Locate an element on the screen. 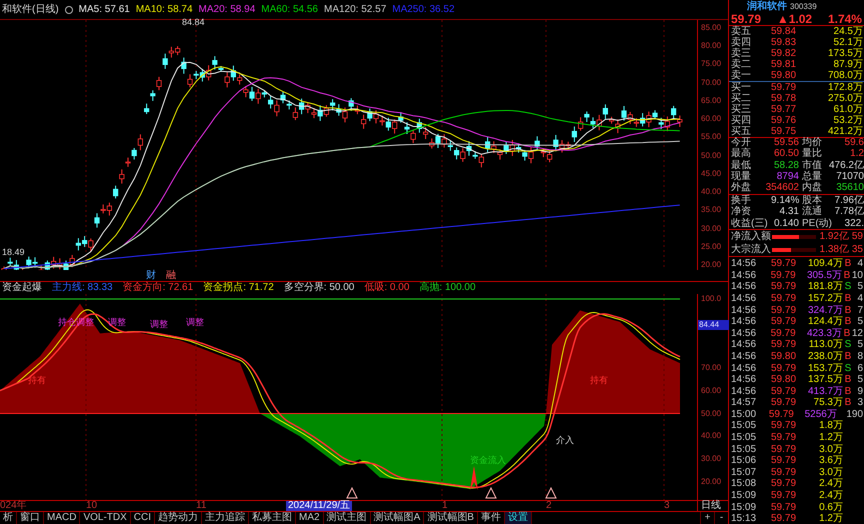 The image size is (864, 524). trade-volume: 413.7万 is located at coordinates (824, 391).